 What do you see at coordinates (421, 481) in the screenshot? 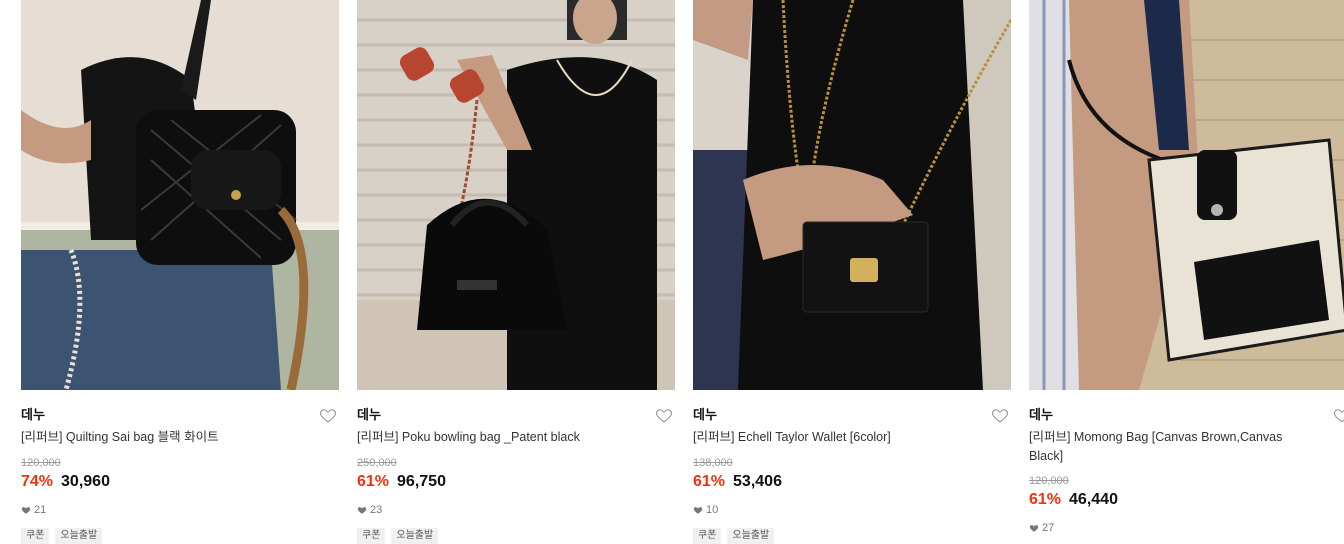
I see `sale-price: 96,750` at bounding box center [421, 481].